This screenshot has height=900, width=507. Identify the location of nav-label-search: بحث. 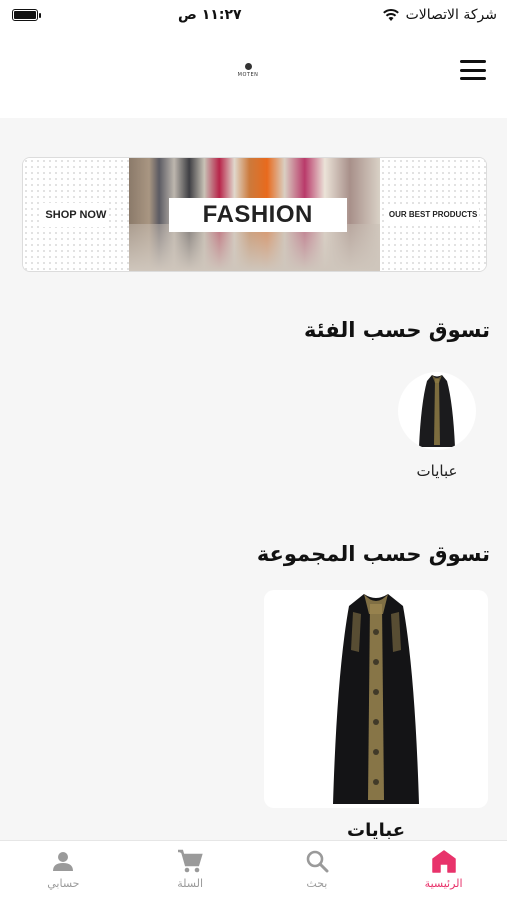
(317, 883).